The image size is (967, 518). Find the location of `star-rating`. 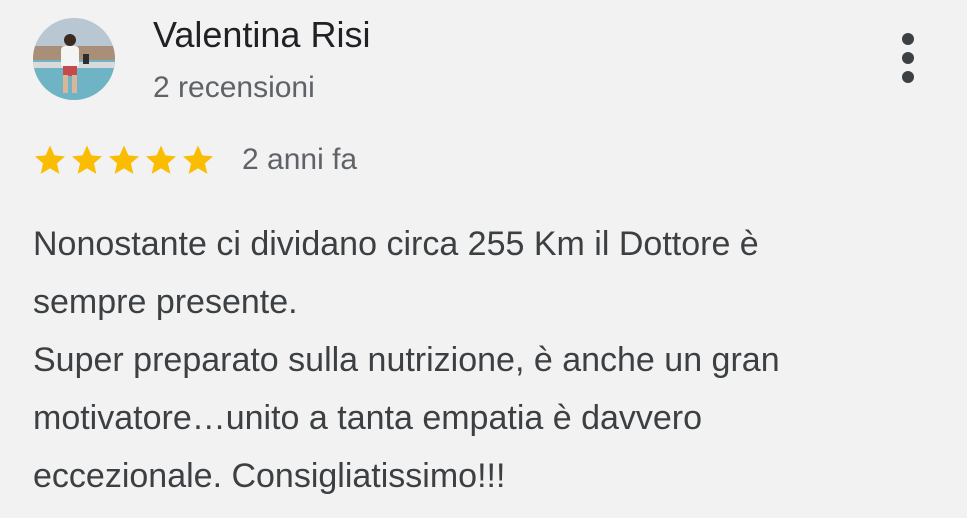

star-rating is located at coordinates (124, 160).